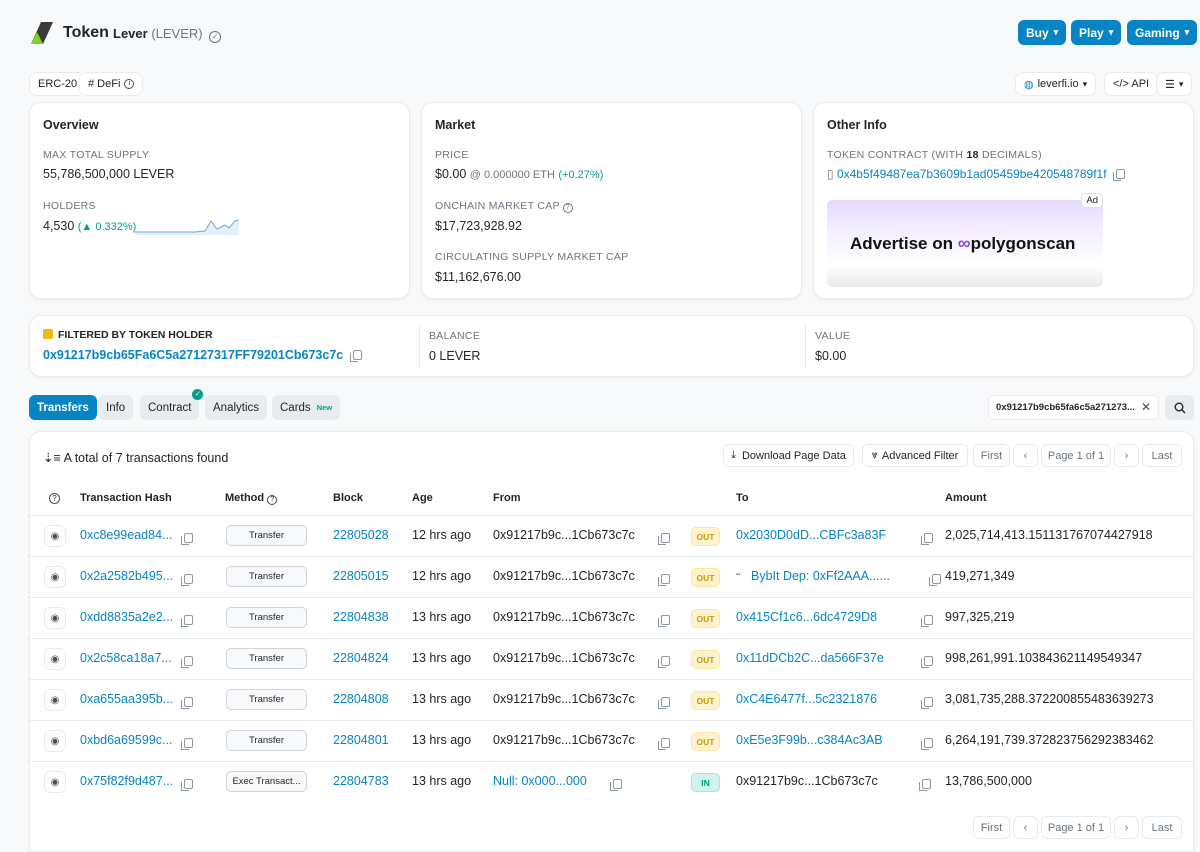  I want to click on play-button: Play ▾, so click(1096, 32).